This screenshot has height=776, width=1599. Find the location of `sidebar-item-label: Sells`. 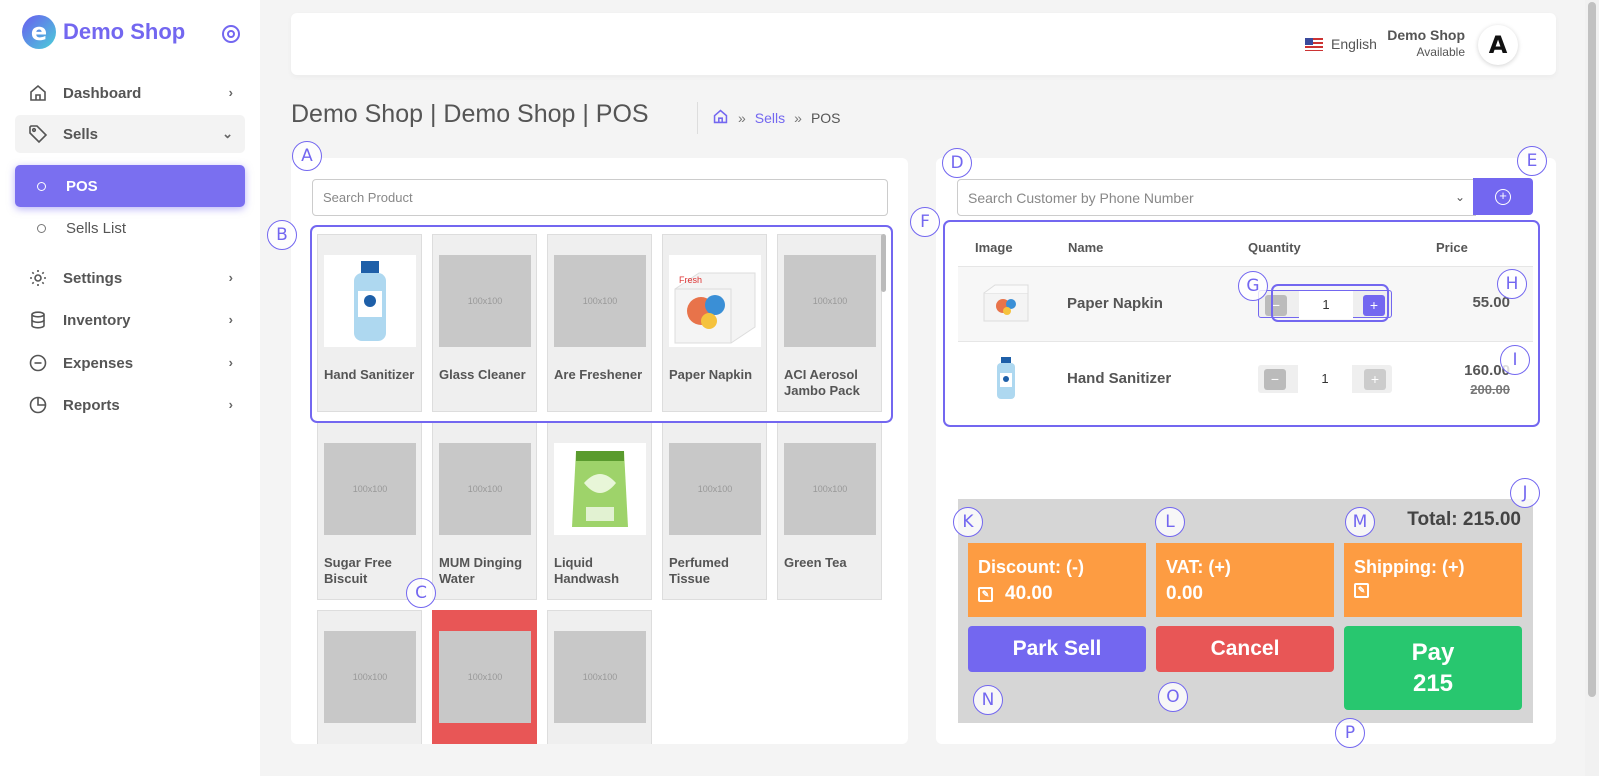

sidebar-item-label: Sells is located at coordinates (81, 134).